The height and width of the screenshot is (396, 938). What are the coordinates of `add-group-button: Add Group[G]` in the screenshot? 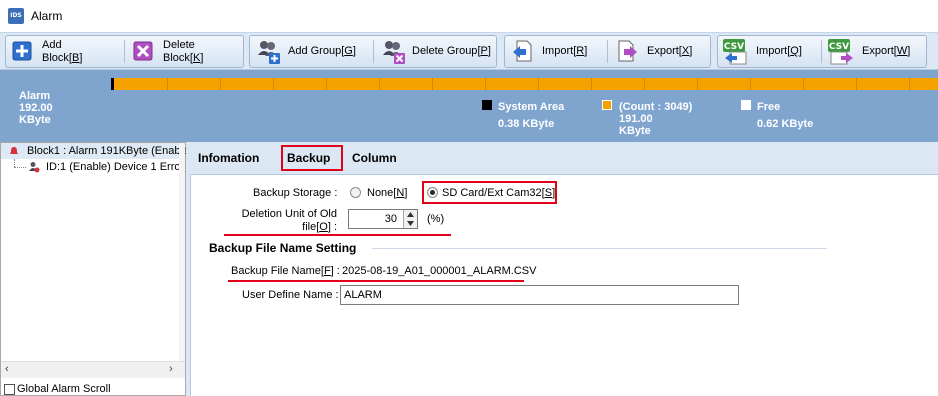 It's located at (311, 51).